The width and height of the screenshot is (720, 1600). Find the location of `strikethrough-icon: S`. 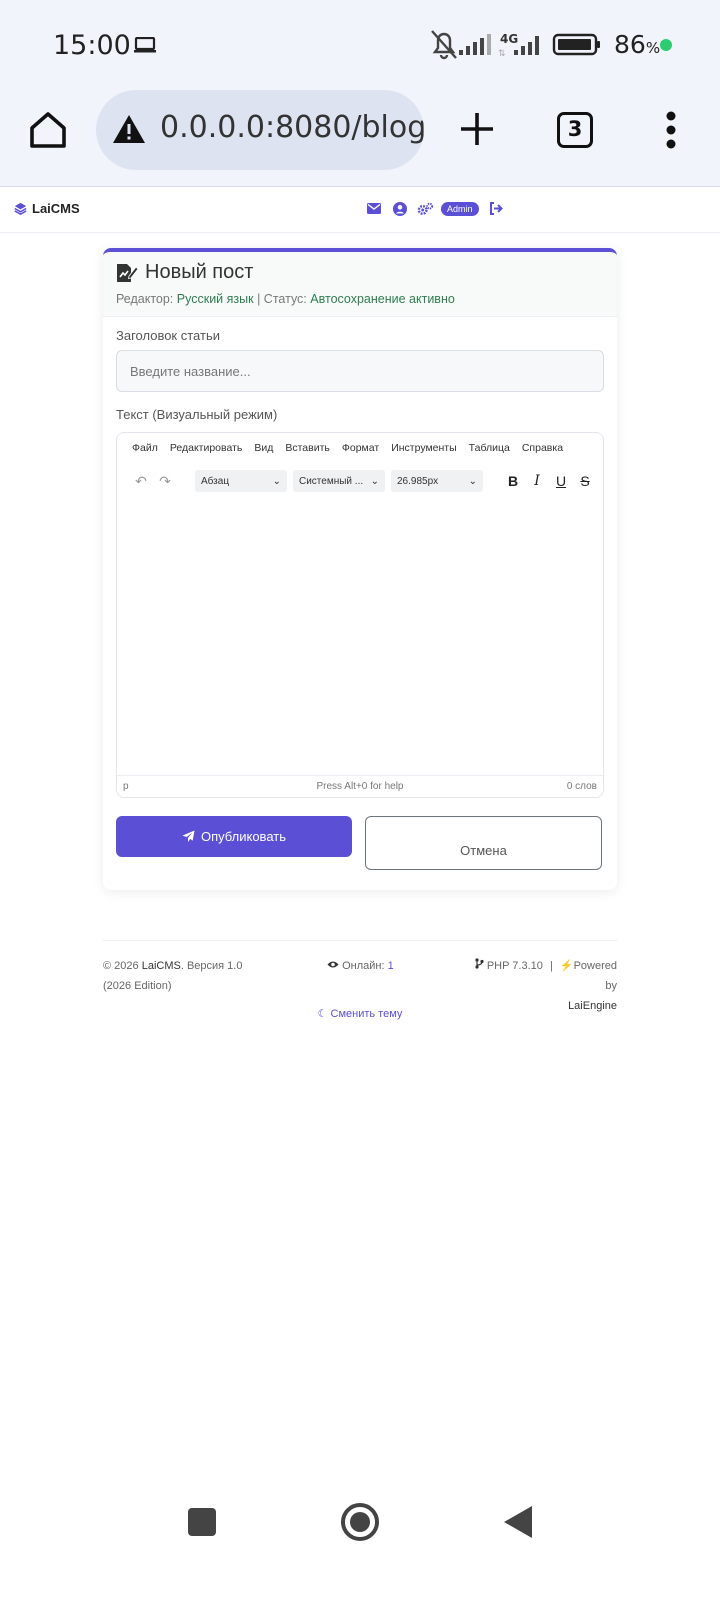

strikethrough-icon: S is located at coordinates (585, 481).